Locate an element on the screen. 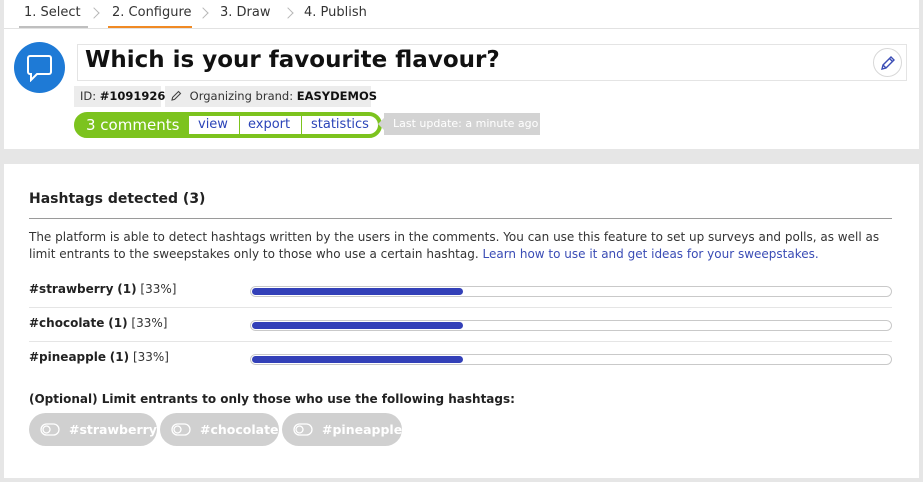  comments-count: 3 comments is located at coordinates (133, 125).